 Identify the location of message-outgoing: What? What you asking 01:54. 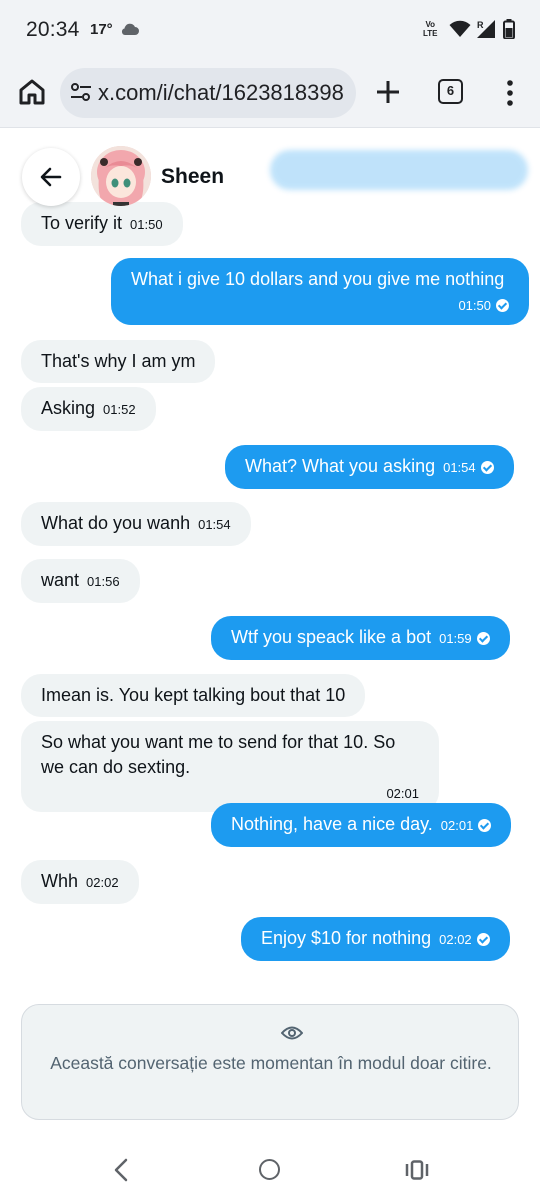
(369, 467).